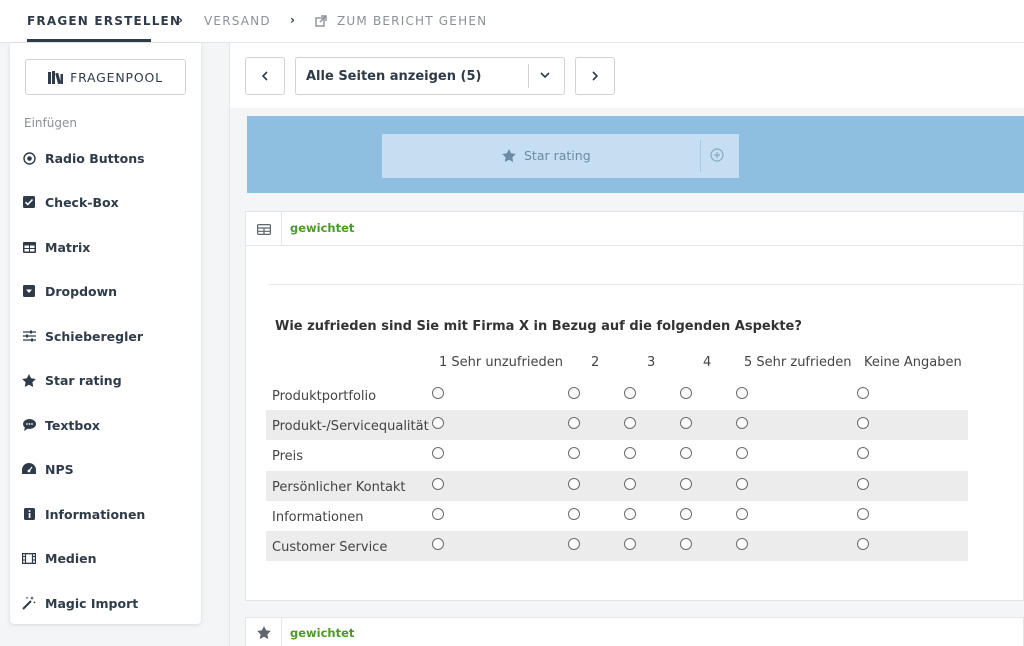 The width and height of the screenshot is (1024, 646). What do you see at coordinates (29, 158) in the screenshot?
I see `radio-icon` at bounding box center [29, 158].